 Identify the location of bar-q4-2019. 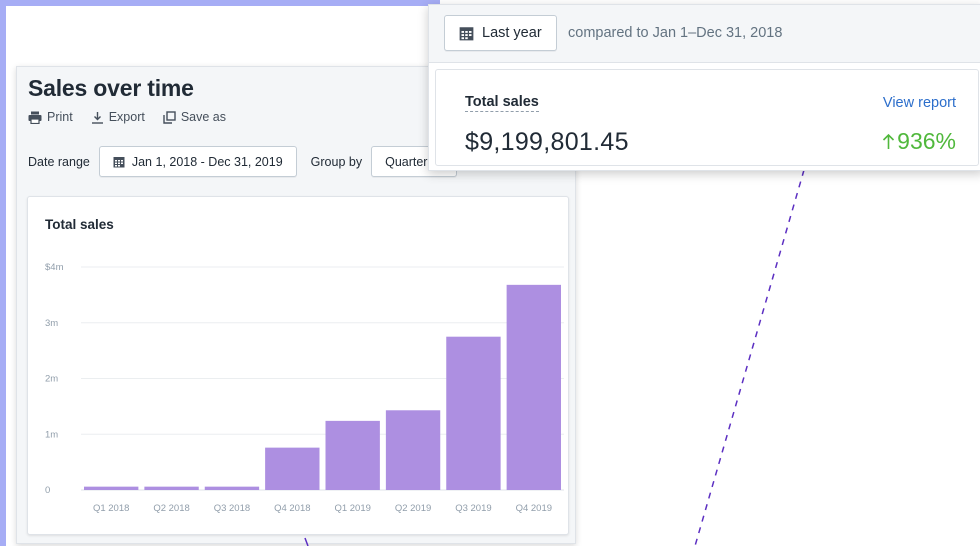
(533, 387).